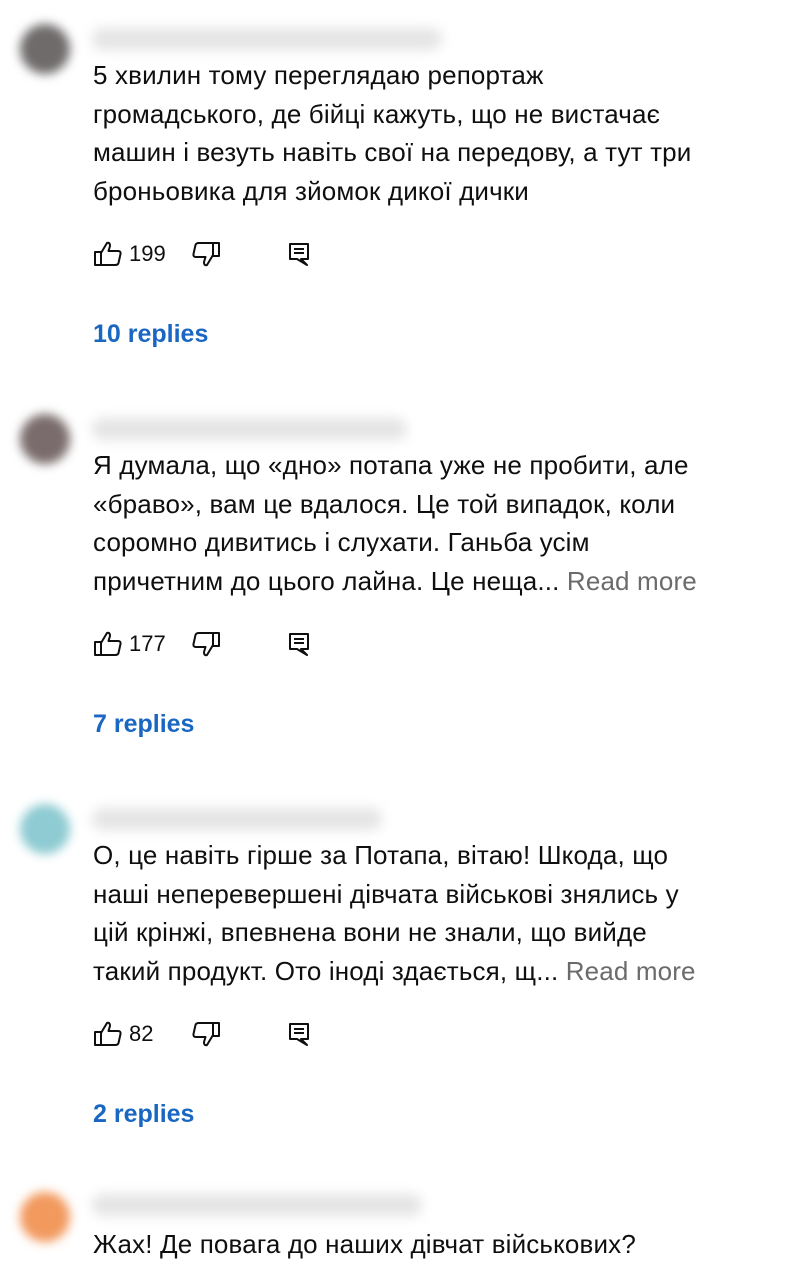 The image size is (795, 1280). I want to click on like-button: 199, so click(142, 254).